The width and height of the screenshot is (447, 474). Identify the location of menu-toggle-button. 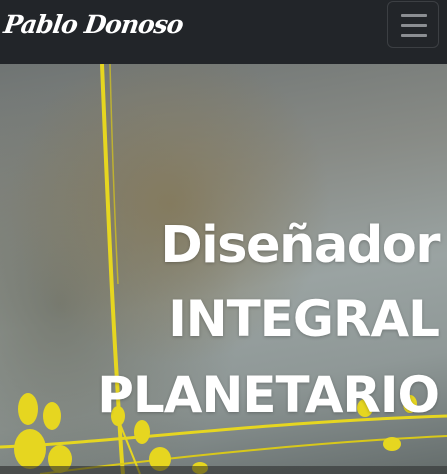
(413, 24).